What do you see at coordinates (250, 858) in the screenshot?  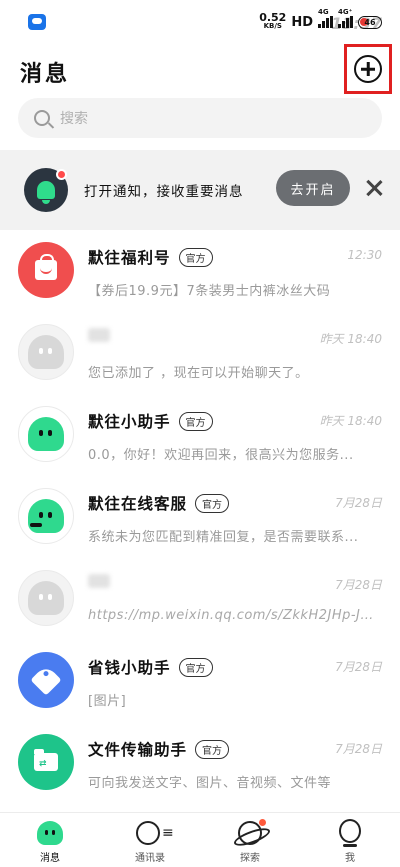 I see `nav-label: 探索` at bounding box center [250, 858].